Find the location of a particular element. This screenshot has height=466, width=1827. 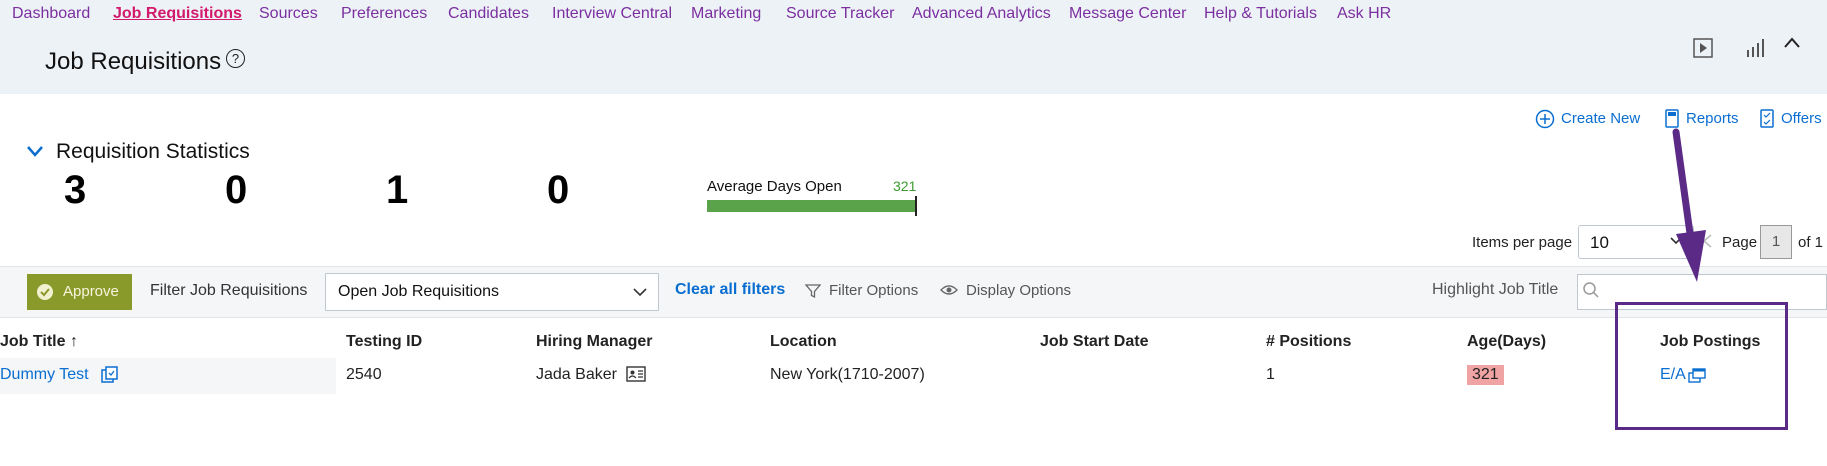

column-header-age-days: Age(Days) is located at coordinates (1506, 342).